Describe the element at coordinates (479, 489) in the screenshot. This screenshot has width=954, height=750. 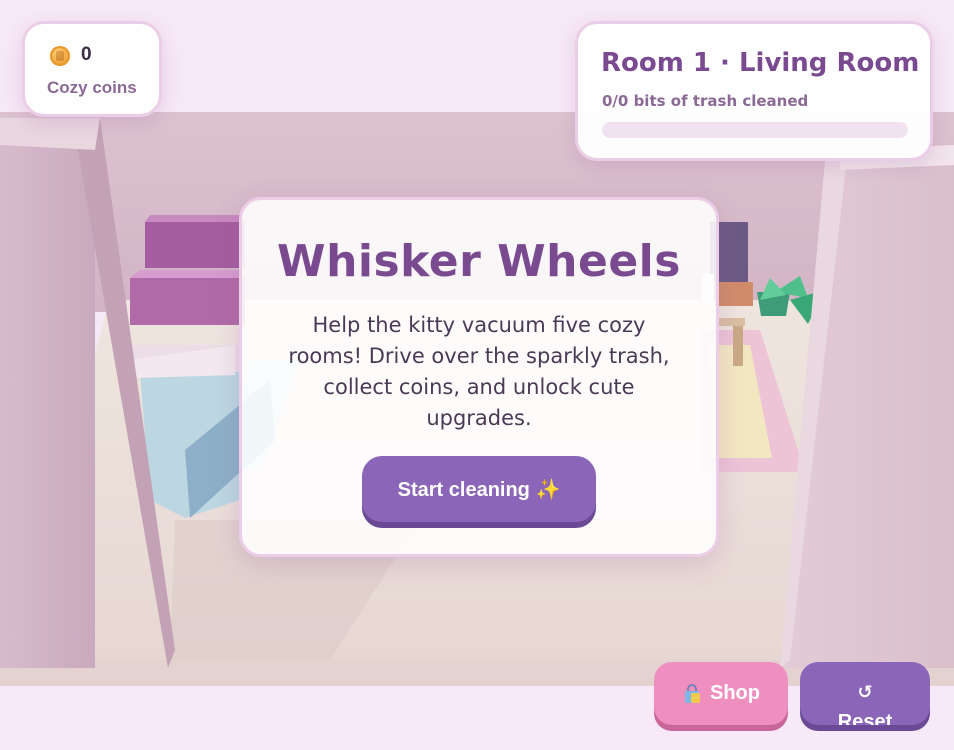
I see `start-cleaning-button: Start cleaning ✨` at that location.